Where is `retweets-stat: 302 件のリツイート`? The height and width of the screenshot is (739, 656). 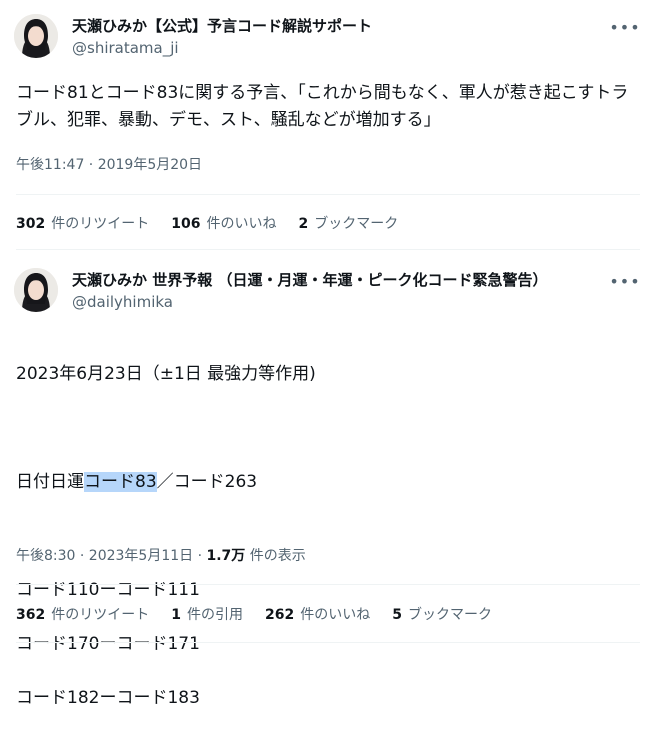 retweets-stat: 302 件のリツイート is located at coordinates (82, 224).